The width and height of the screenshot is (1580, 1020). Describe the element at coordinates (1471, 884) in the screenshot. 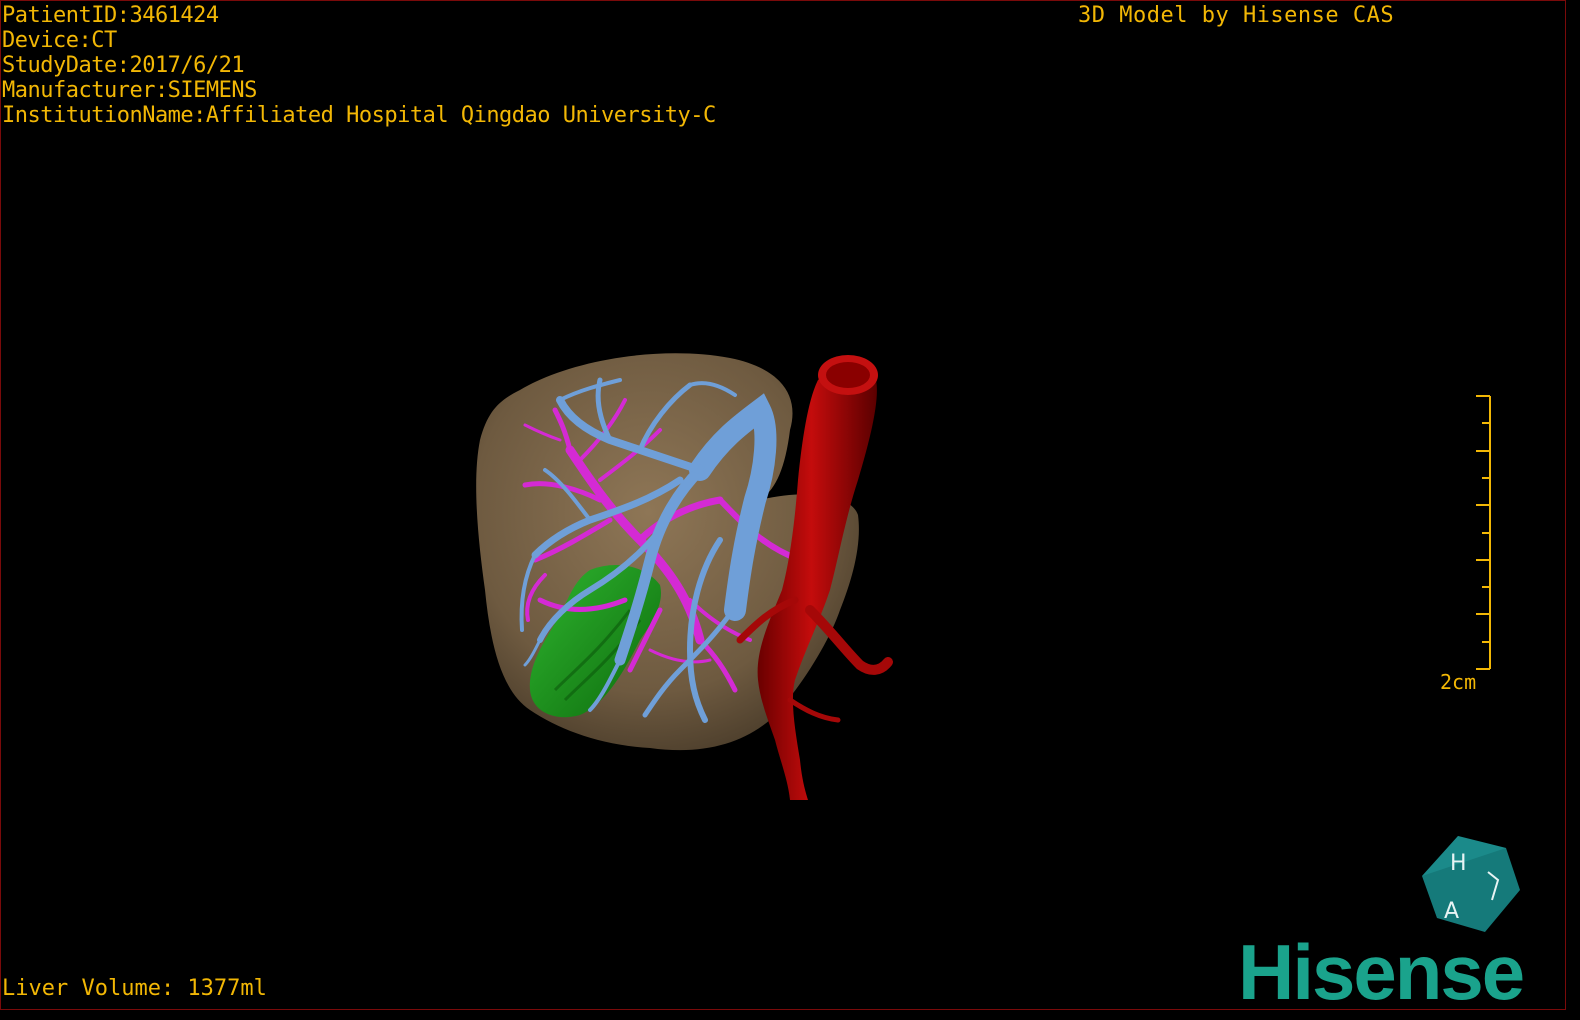

I see `orientation-cube-icon: H A` at that location.